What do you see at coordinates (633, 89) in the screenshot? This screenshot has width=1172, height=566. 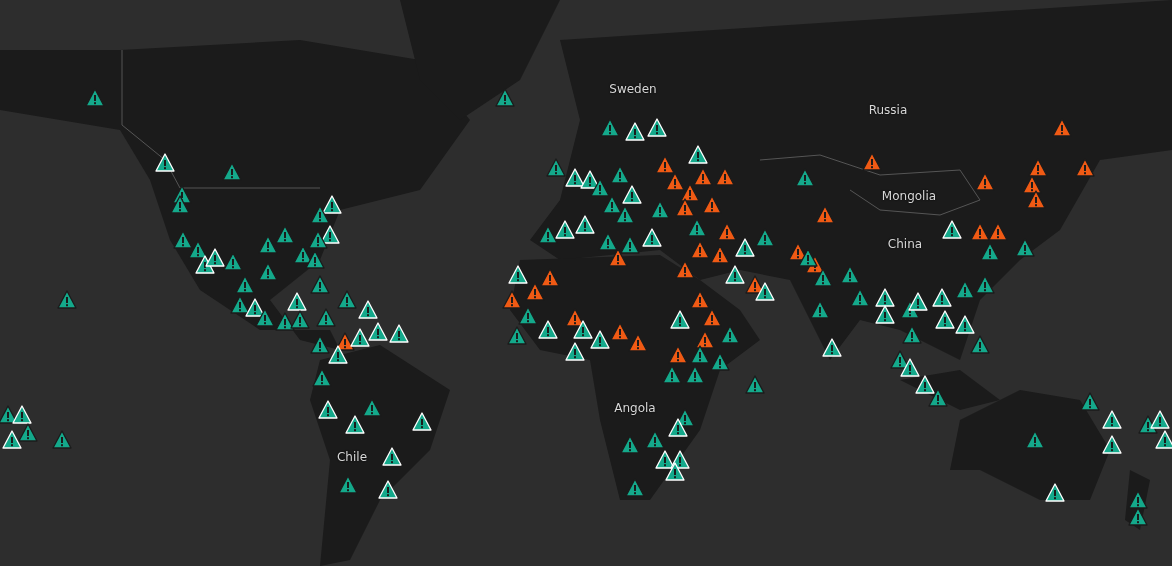 I see `place-label: Sweden` at bounding box center [633, 89].